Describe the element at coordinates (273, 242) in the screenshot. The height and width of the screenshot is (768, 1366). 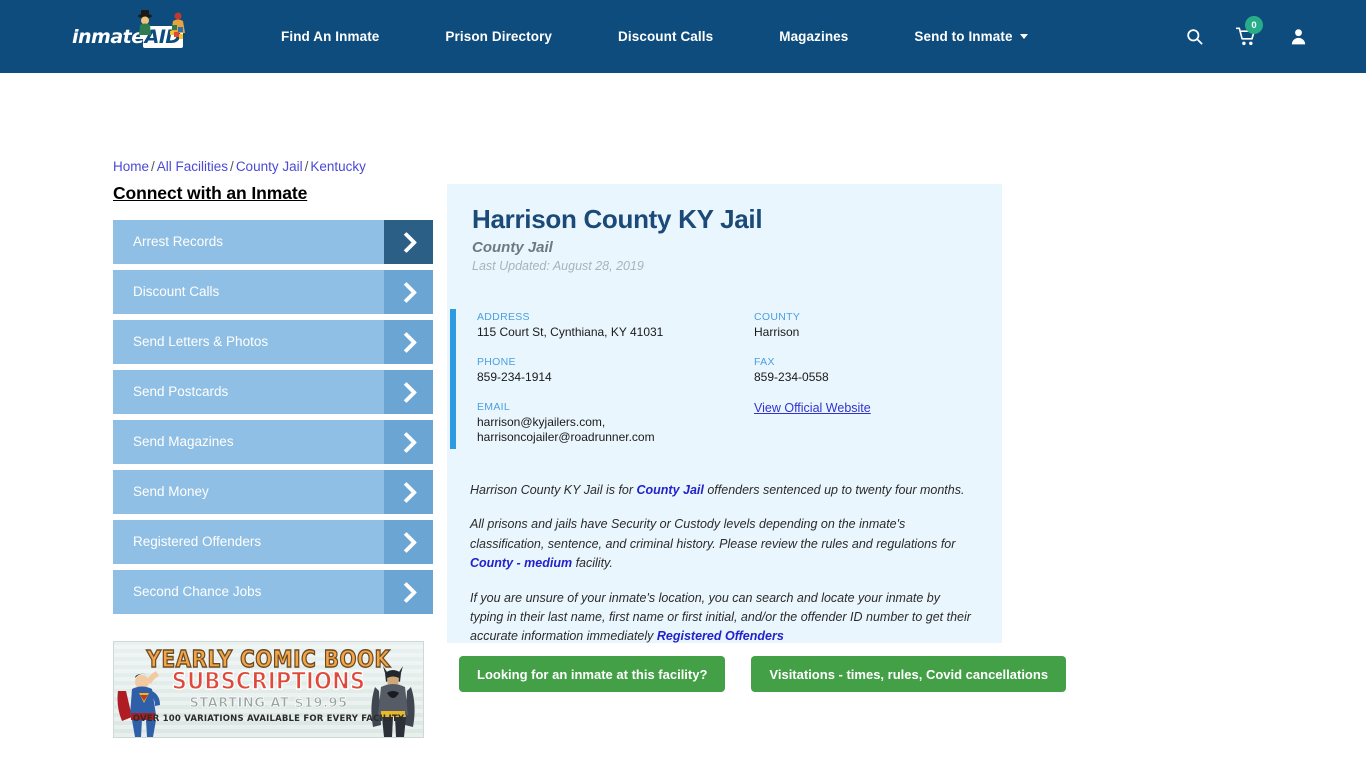
I see `sidebar-item-arrest-records: Arrest Records` at that location.